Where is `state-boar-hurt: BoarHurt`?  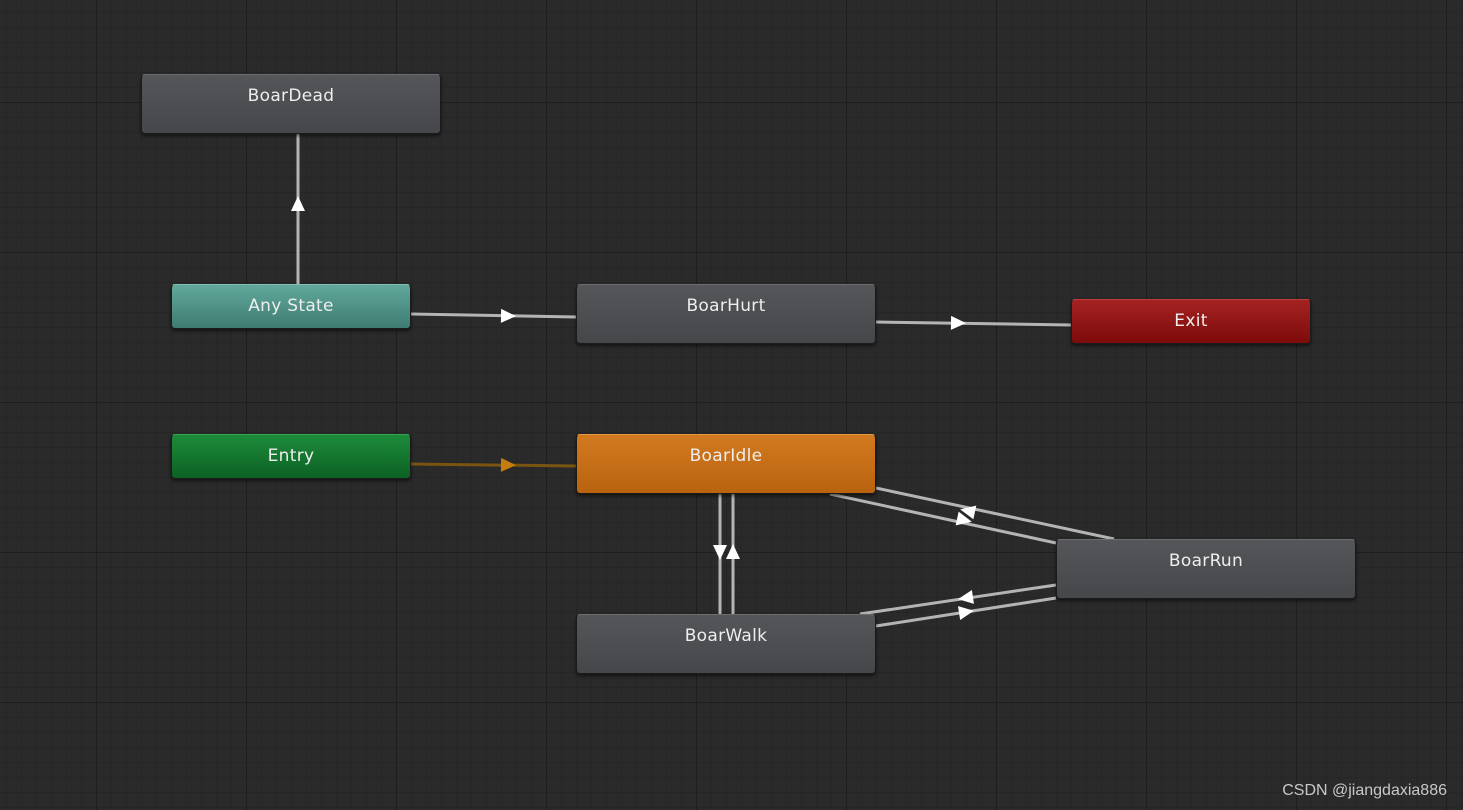
state-boar-hurt: BoarHurt is located at coordinates (726, 314).